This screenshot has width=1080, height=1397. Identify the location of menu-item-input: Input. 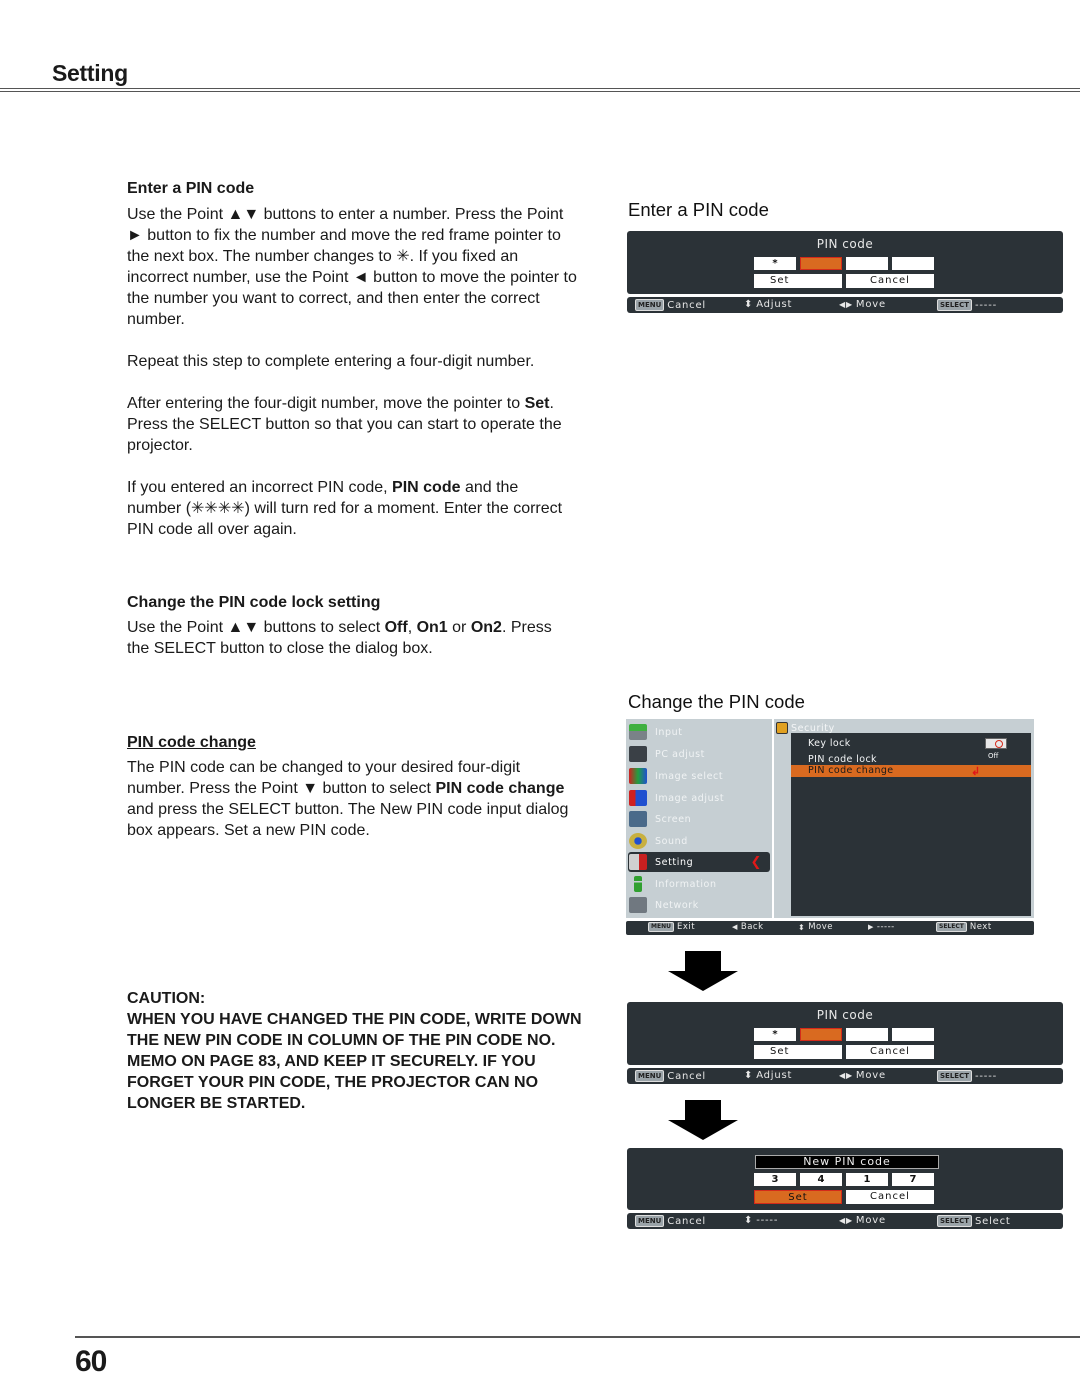
(699, 732).